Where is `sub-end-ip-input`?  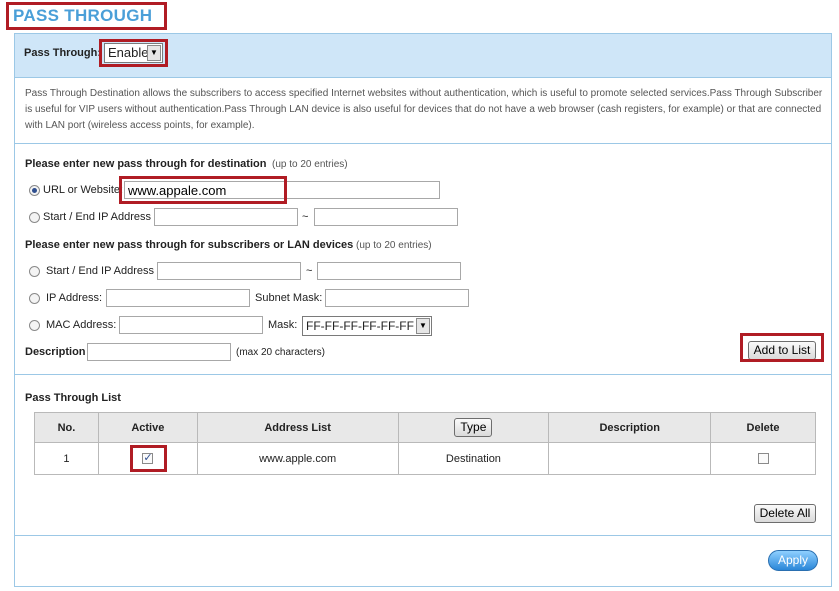
sub-end-ip-input is located at coordinates (389, 271).